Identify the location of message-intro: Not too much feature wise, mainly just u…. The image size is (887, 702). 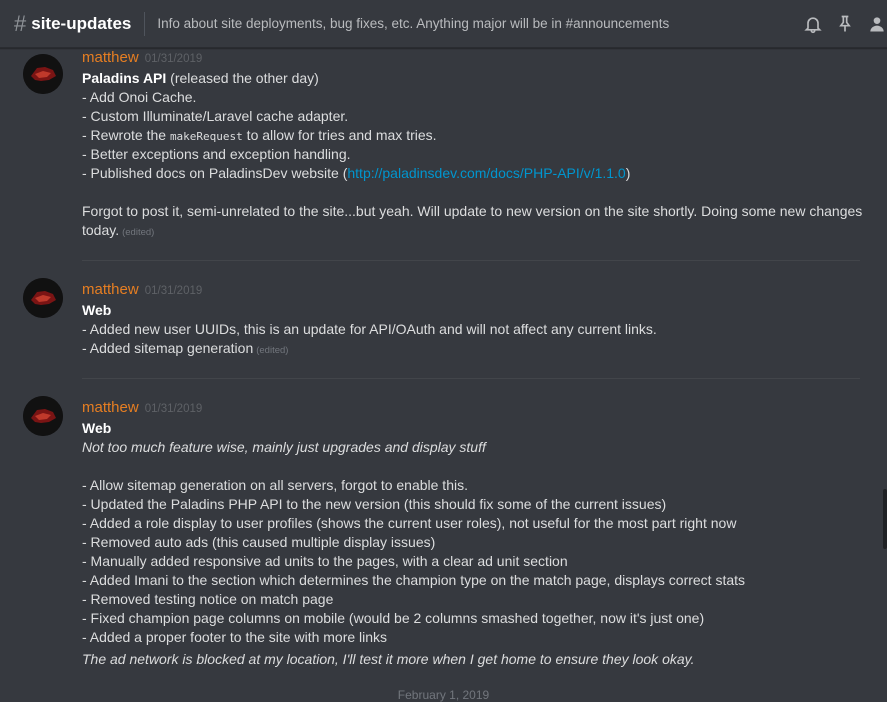
(284, 447).